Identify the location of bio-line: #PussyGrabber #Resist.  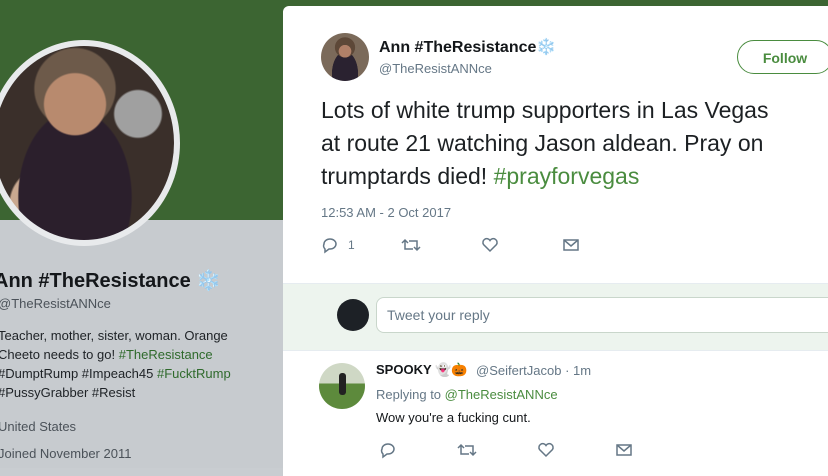
(68, 392).